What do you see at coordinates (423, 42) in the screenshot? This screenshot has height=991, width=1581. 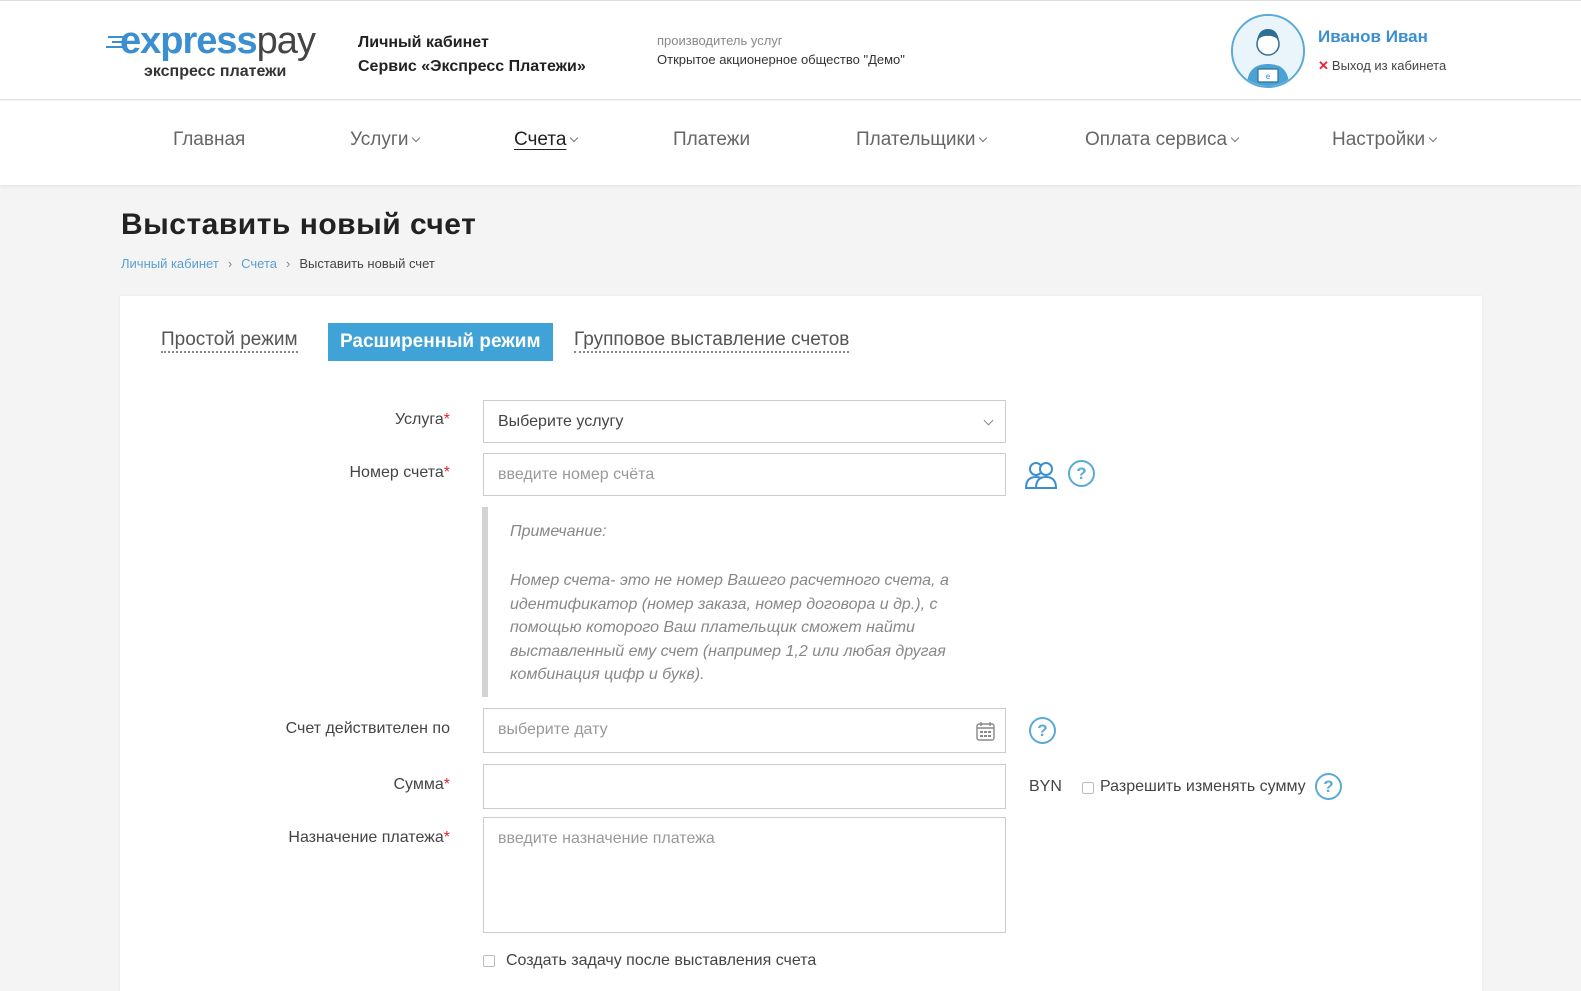 I see `cabinet-title-line1: Личный кабинет` at bounding box center [423, 42].